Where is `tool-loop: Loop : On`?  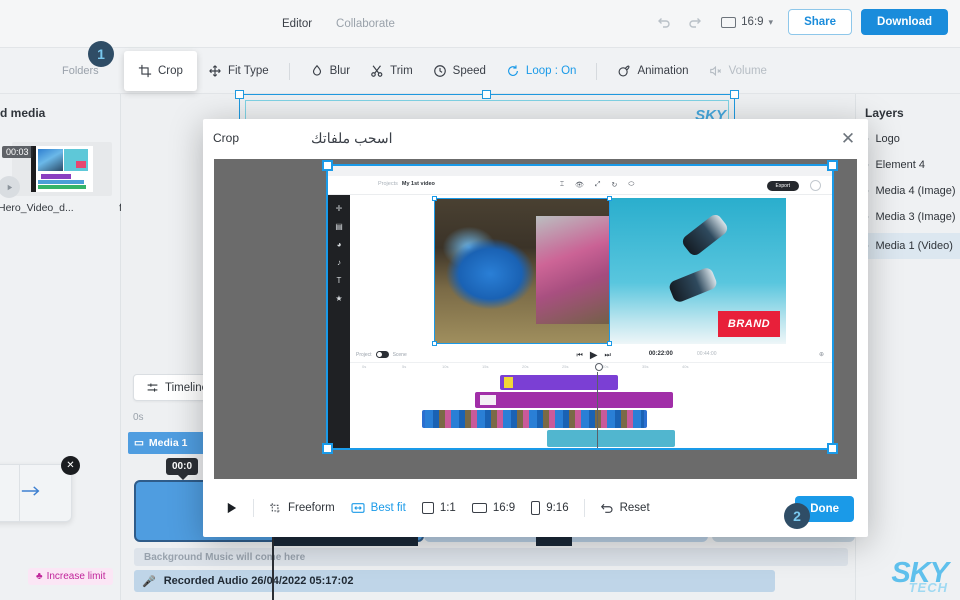
tool-loop: Loop : On is located at coordinates (541, 71).